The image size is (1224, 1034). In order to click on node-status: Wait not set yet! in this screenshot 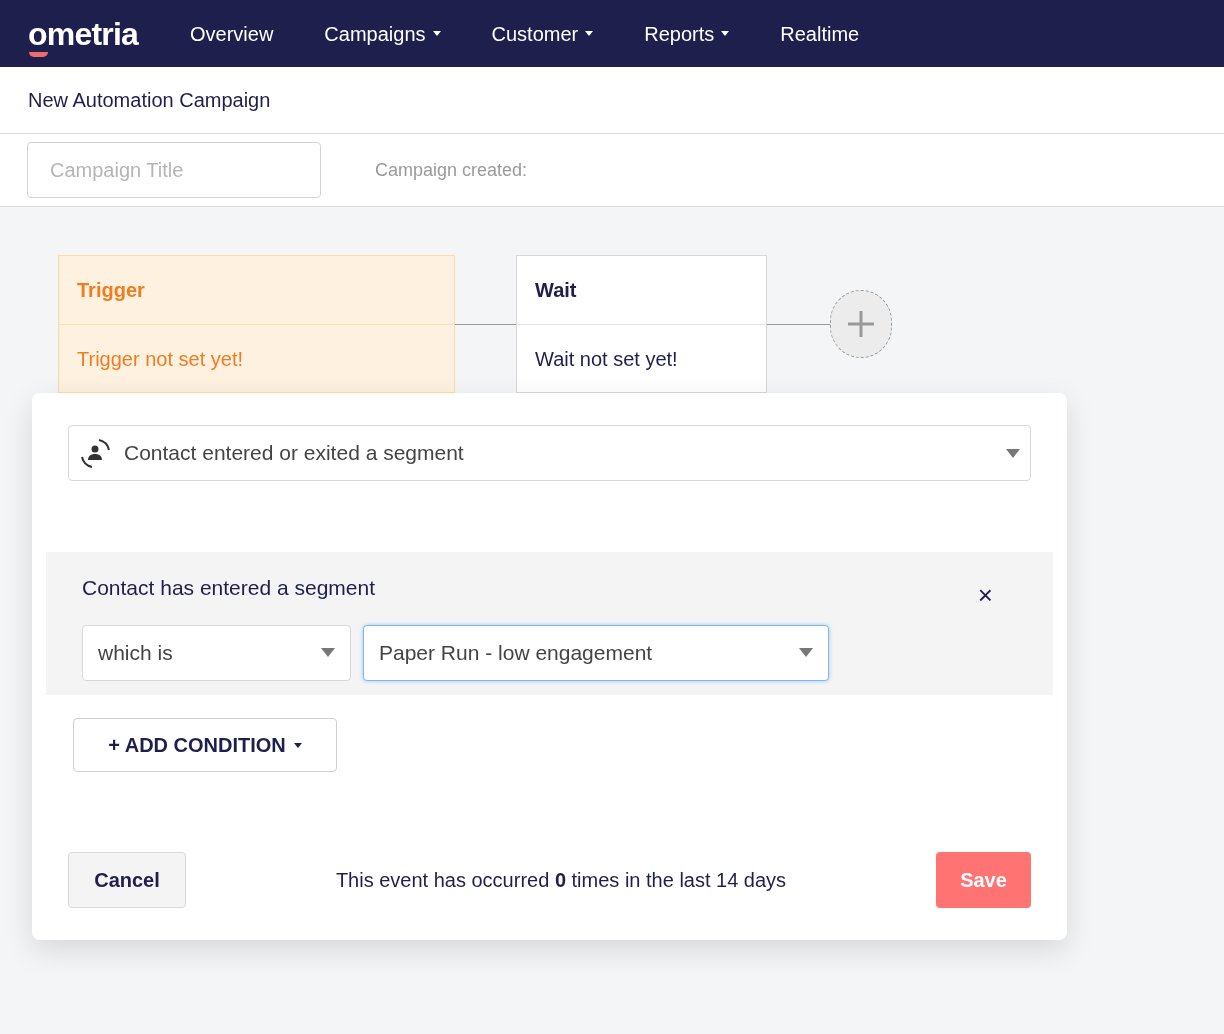, I will do `click(606, 359)`.